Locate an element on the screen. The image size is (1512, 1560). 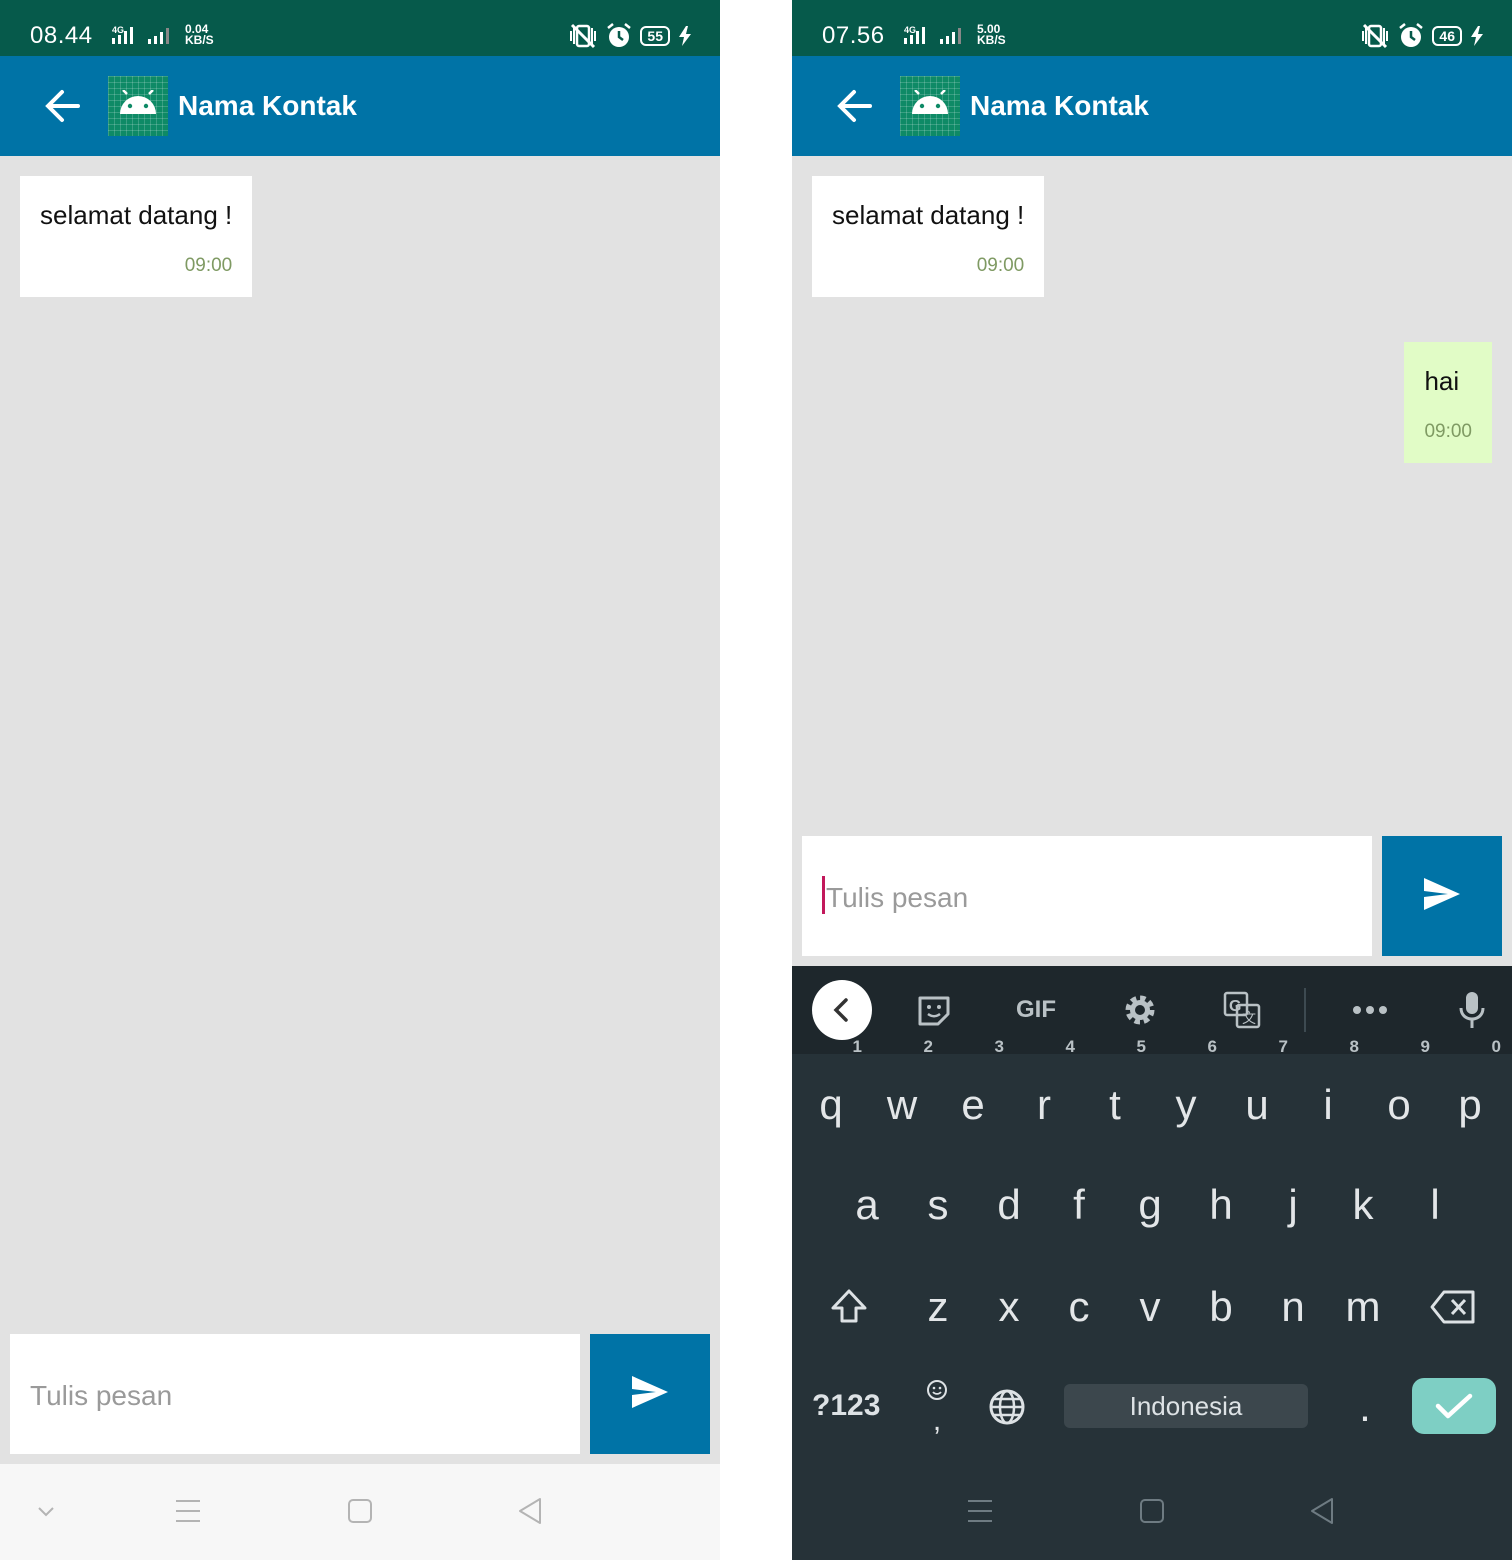
key-a: a is located at coordinates (867, 1205).